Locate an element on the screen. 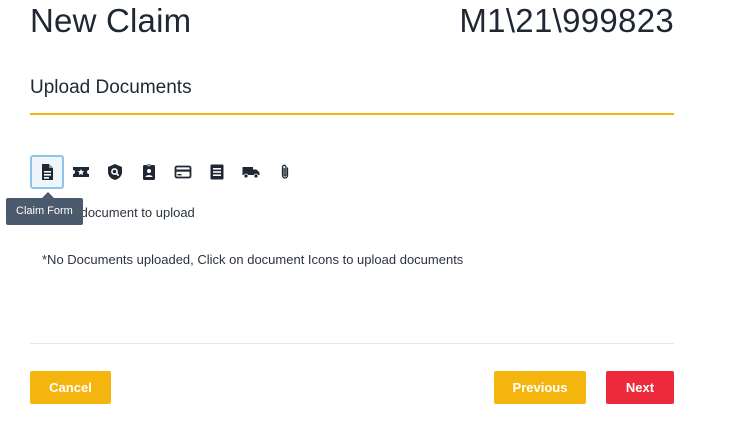  claim-form-icon is located at coordinates (47, 172).